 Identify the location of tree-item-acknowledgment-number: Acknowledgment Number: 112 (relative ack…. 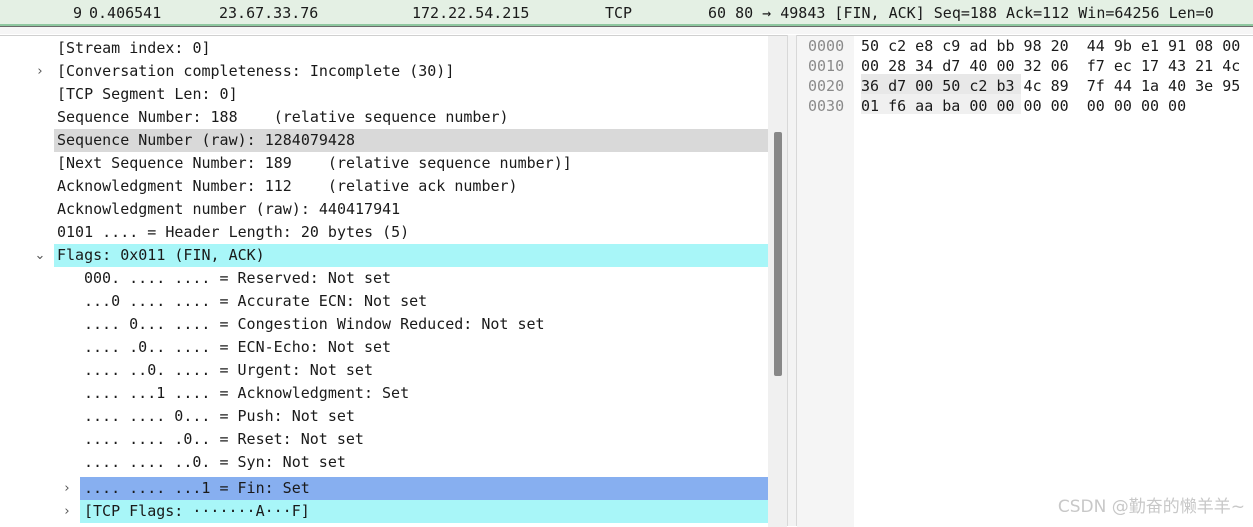
(384, 186).